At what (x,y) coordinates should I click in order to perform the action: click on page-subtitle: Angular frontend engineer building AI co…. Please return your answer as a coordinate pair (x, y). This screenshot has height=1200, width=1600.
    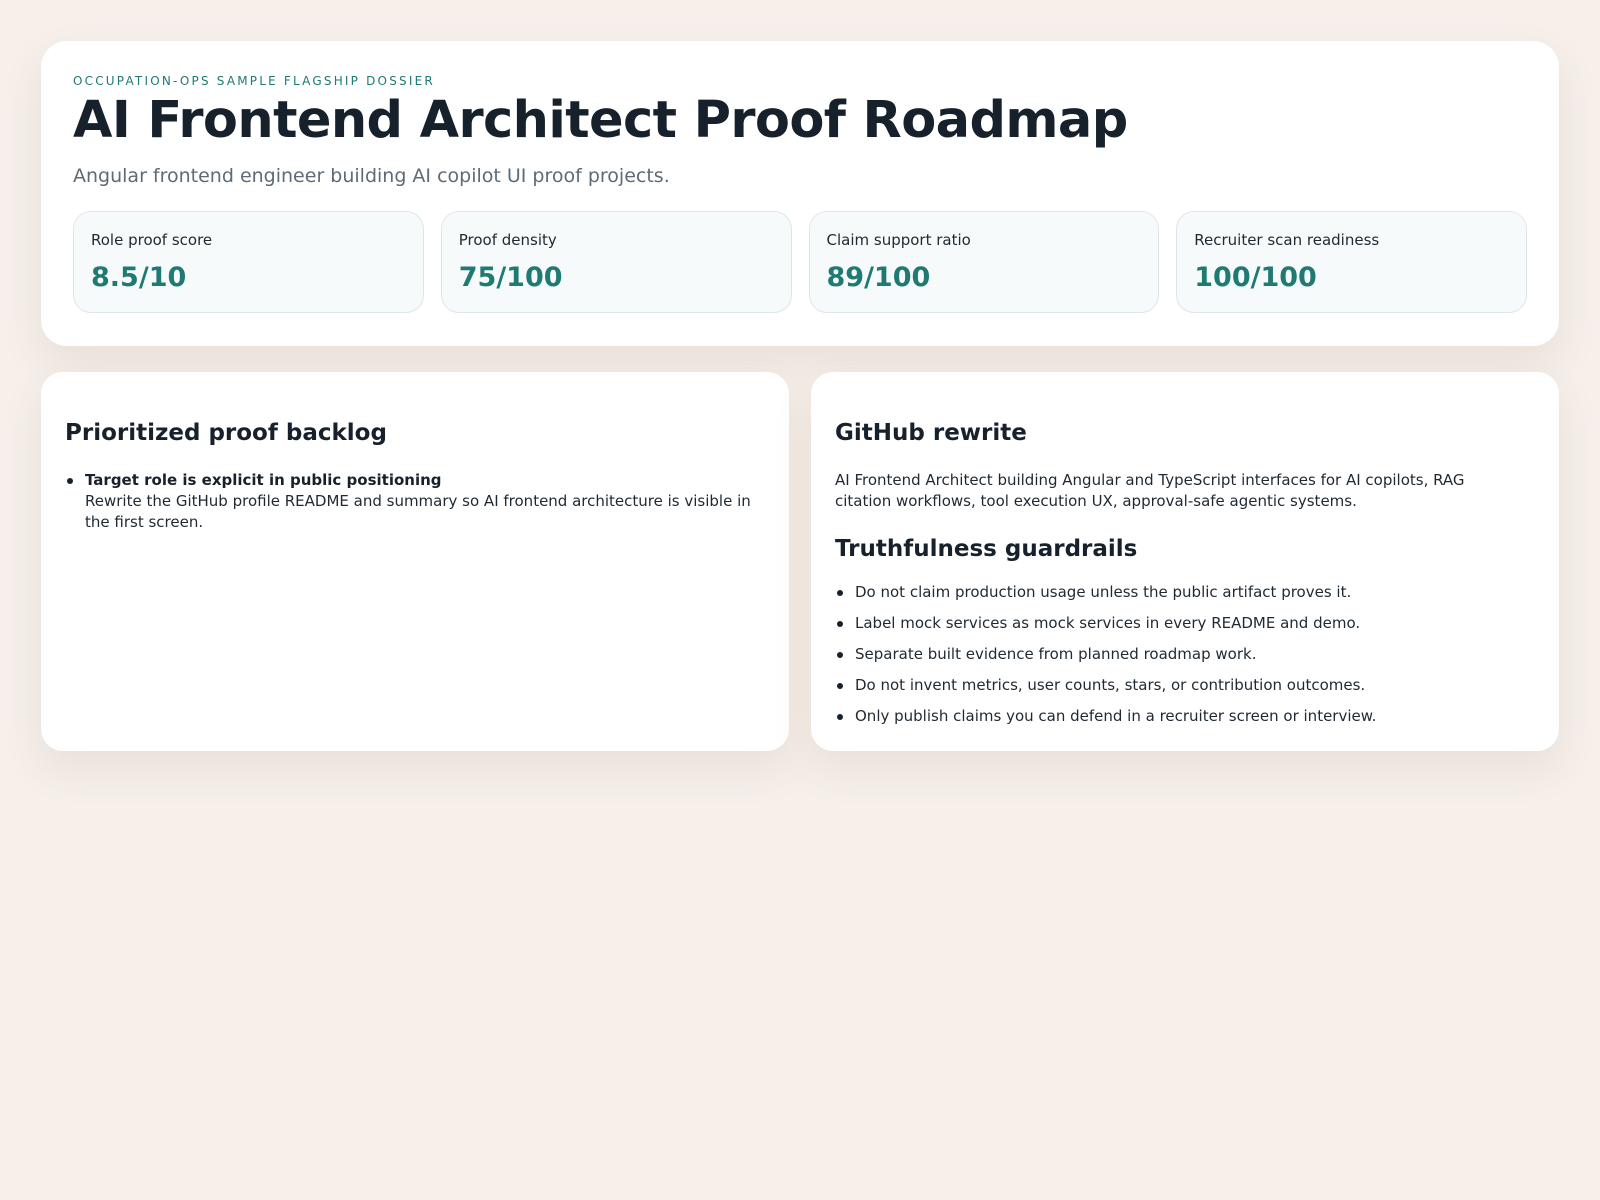
    Looking at the image, I should click on (371, 176).